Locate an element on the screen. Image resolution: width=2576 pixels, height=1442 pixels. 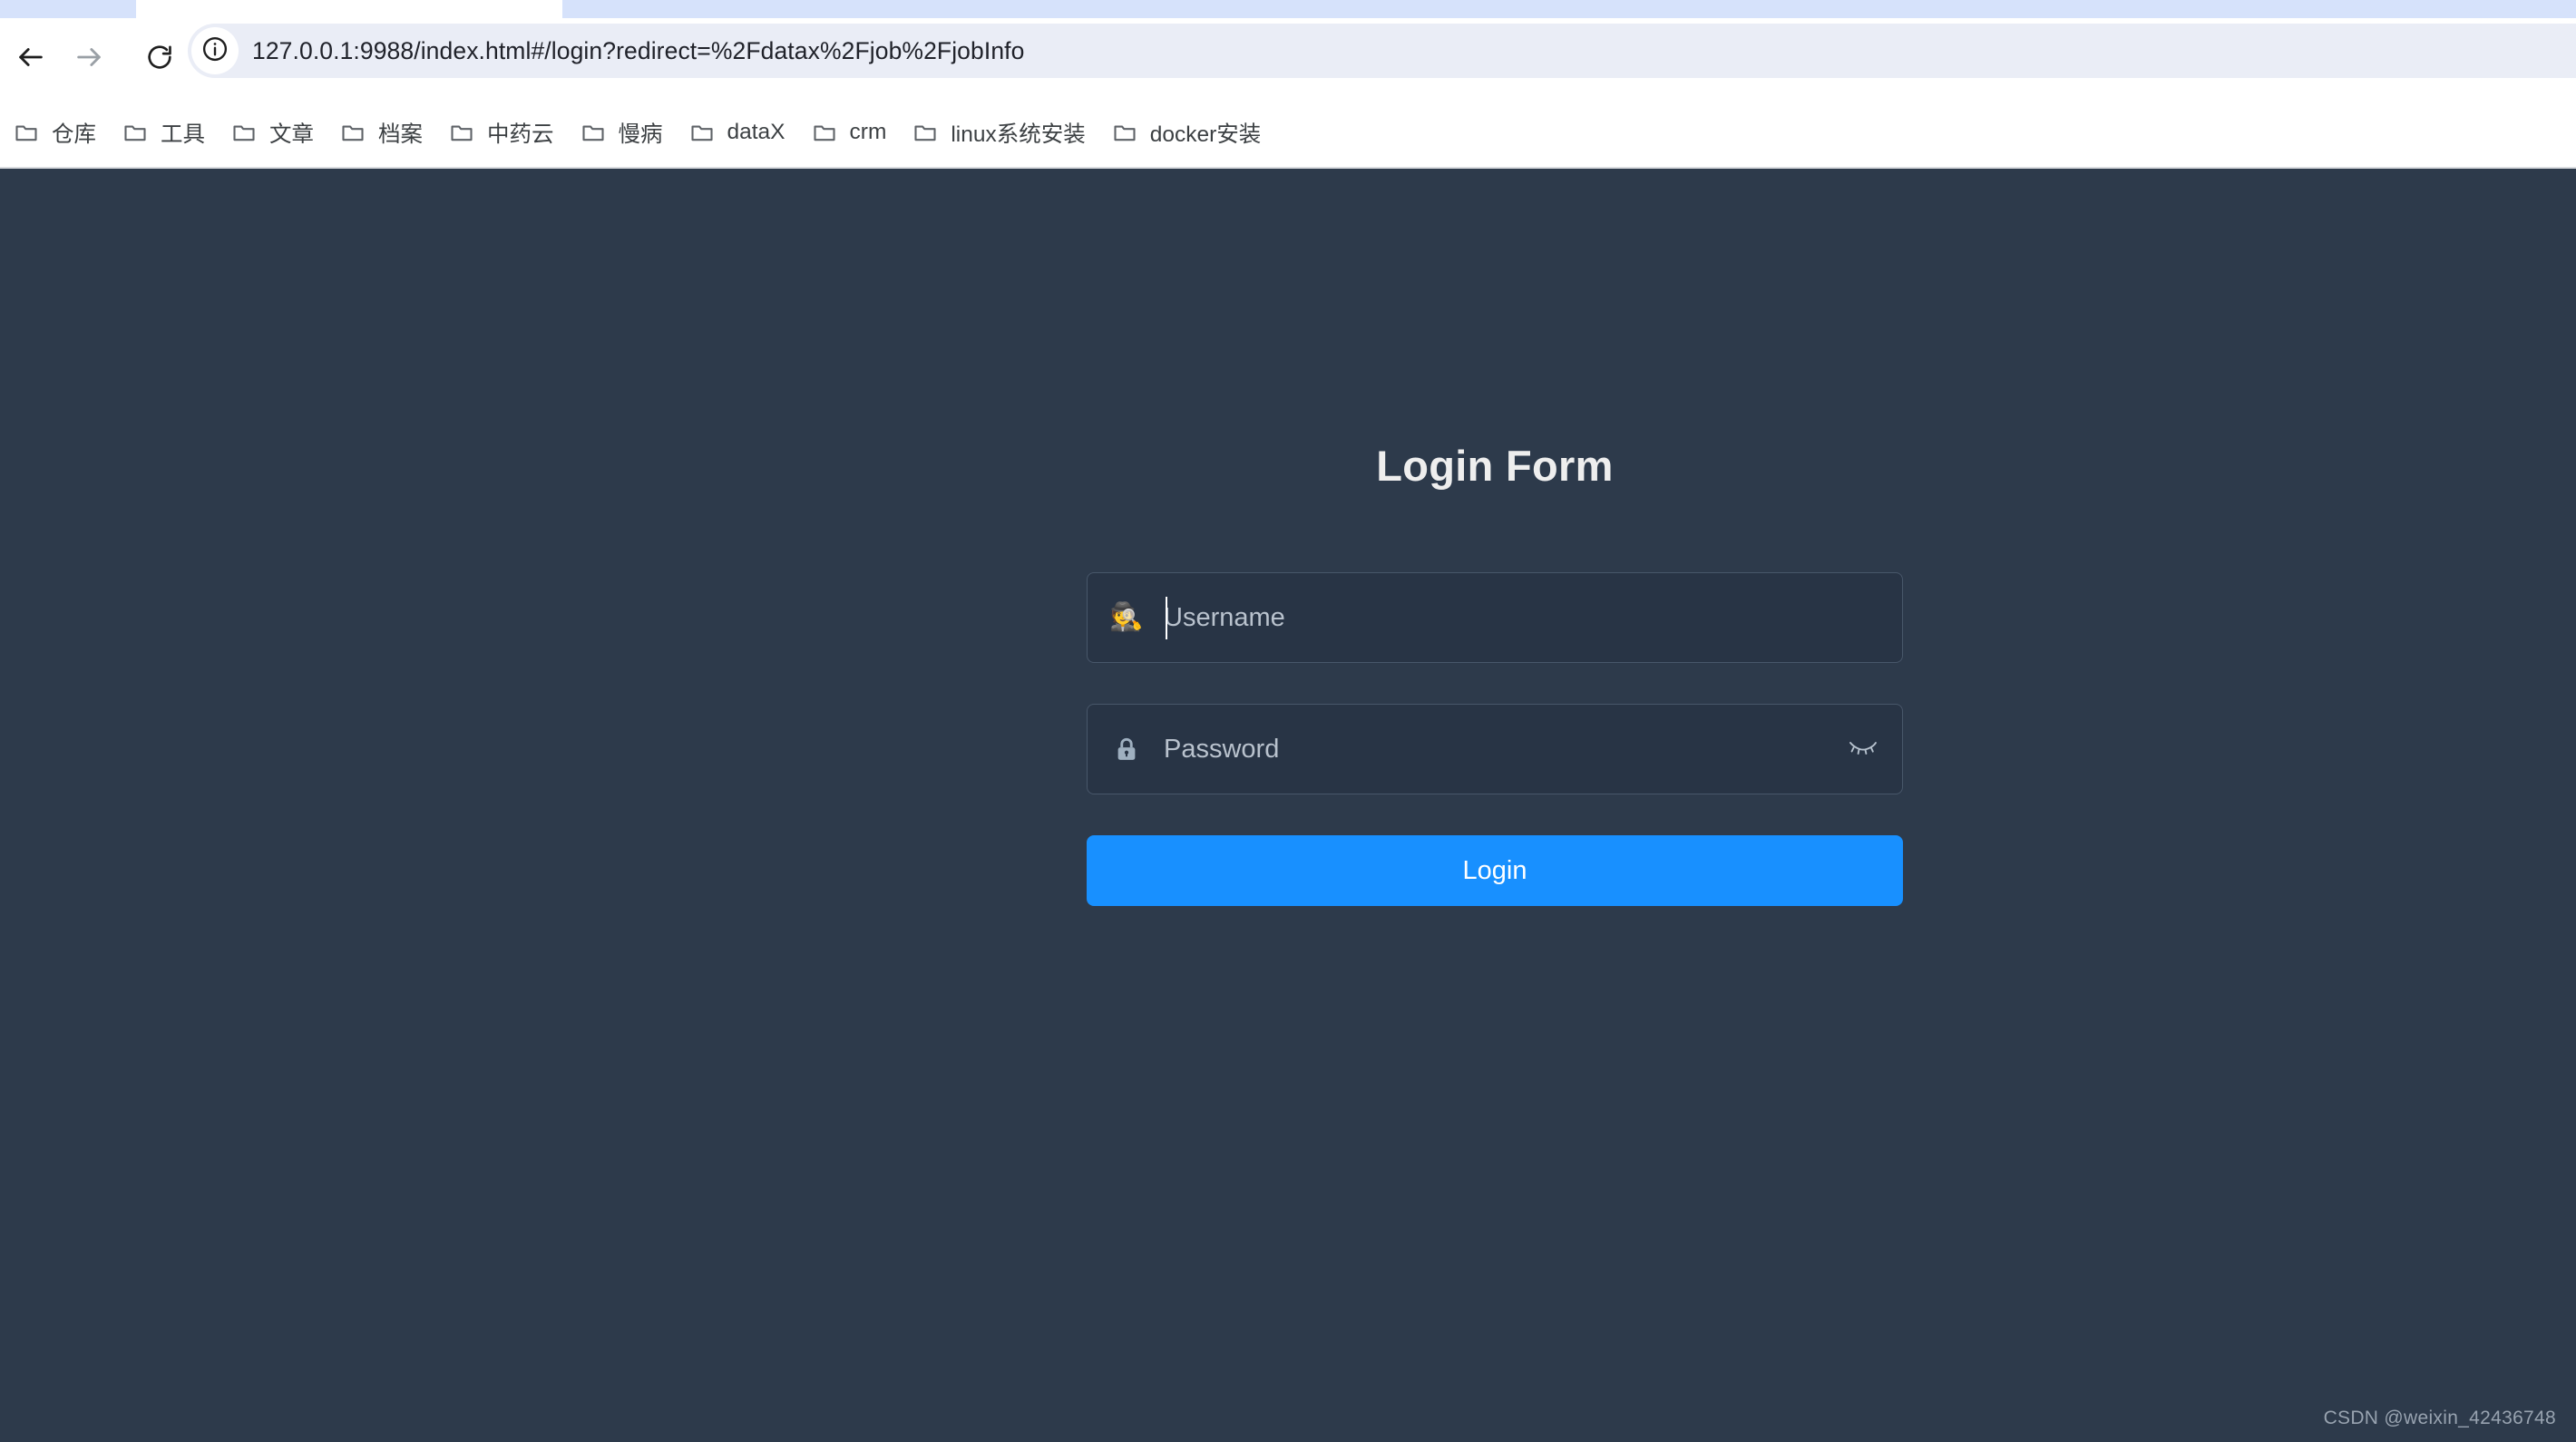
bookmark-item: 中药云 is located at coordinates (501, 132).